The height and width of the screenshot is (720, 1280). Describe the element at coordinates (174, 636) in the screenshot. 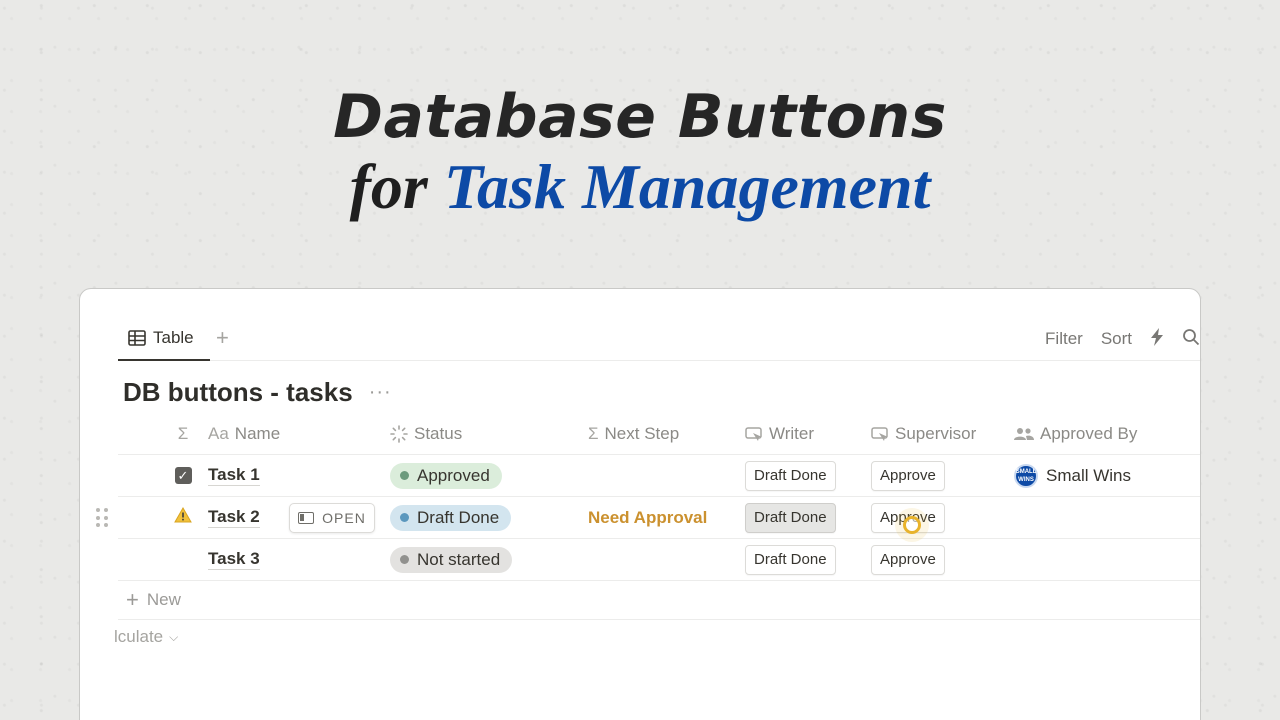

I see `chevron-down-icon: ⌵` at that location.